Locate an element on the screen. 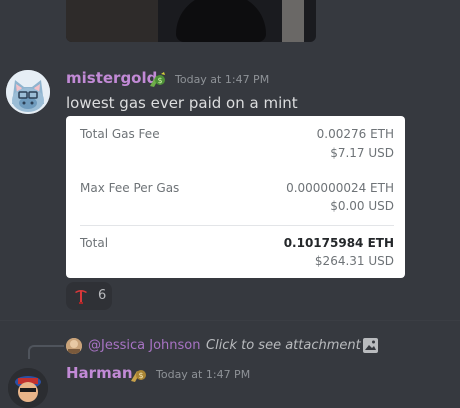 The image size is (460, 408). reaction-button: 6 is located at coordinates (89, 296).